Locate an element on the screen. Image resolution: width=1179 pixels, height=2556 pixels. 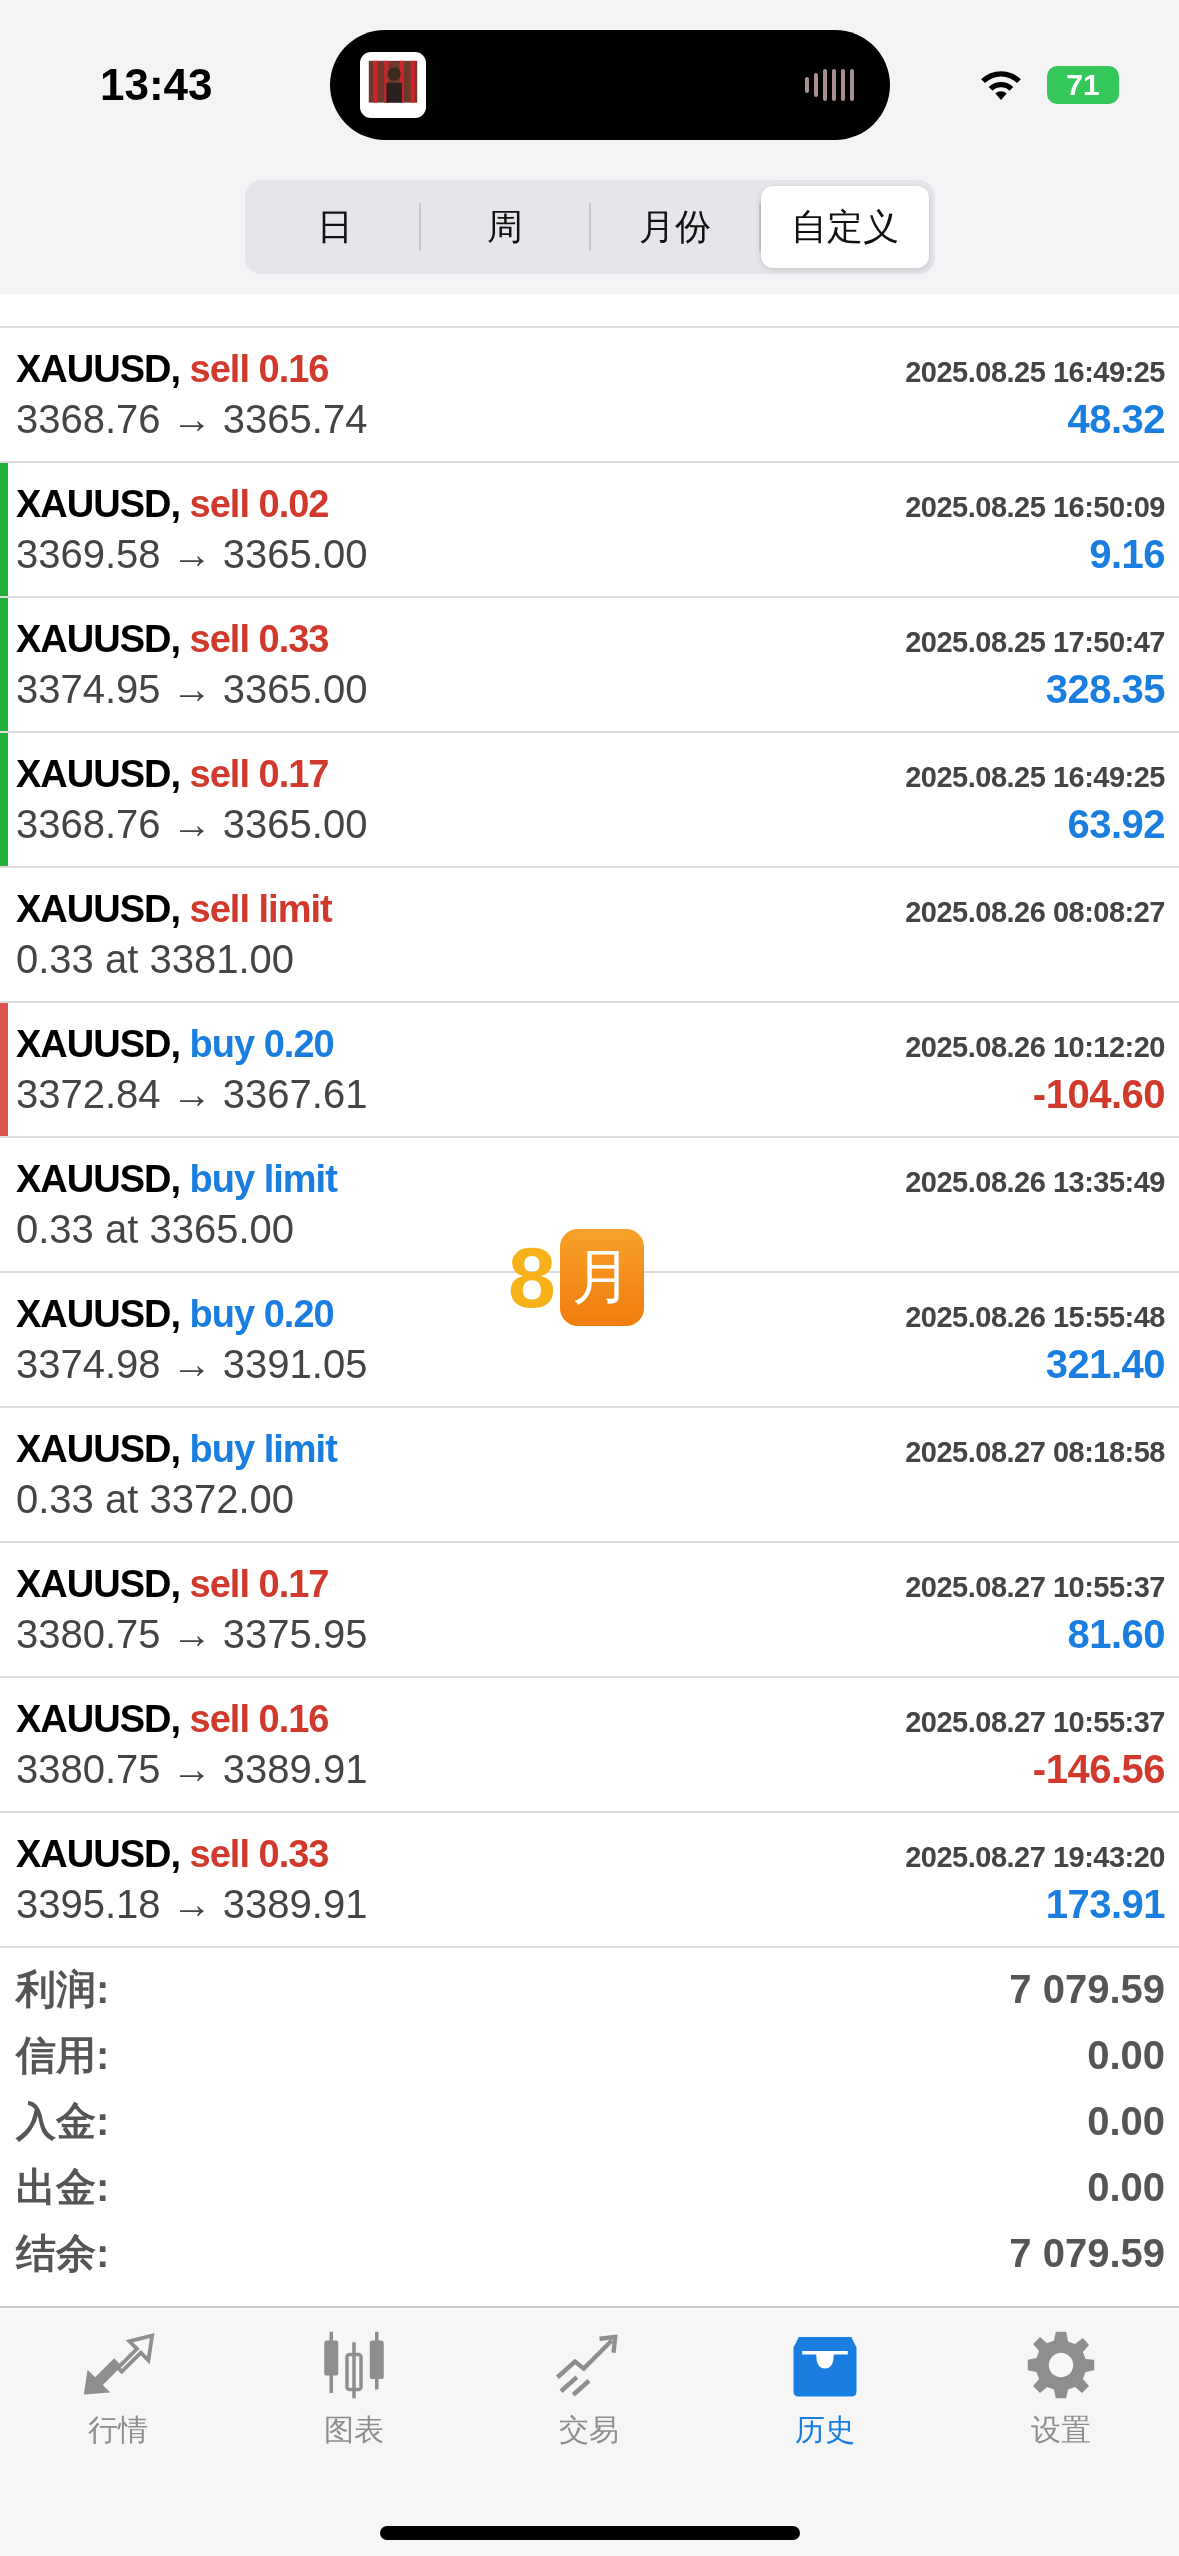
price-detail: 3374.98 → 3391.05 is located at coordinates (192, 1364).